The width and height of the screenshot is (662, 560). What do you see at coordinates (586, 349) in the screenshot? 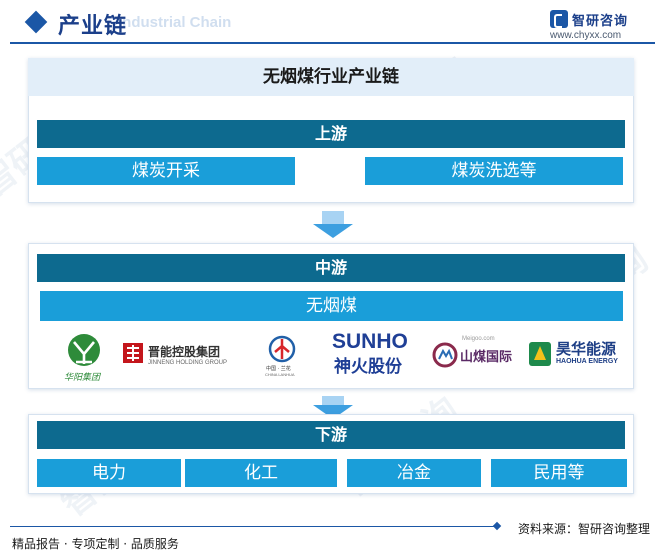
I see `company-name: 昊华能源` at bounding box center [586, 349].